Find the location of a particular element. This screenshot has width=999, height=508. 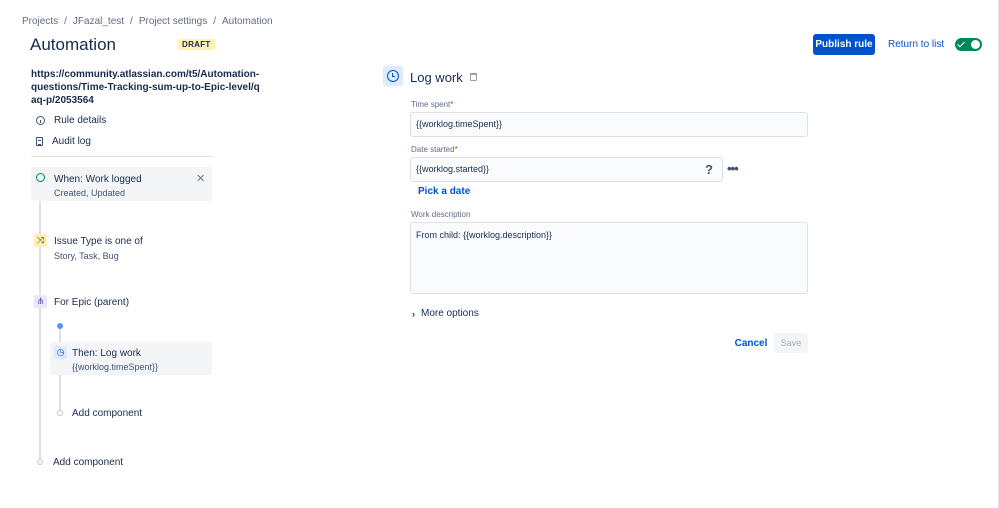

breadcrumb-project-settings: Project settings is located at coordinates (173, 21).